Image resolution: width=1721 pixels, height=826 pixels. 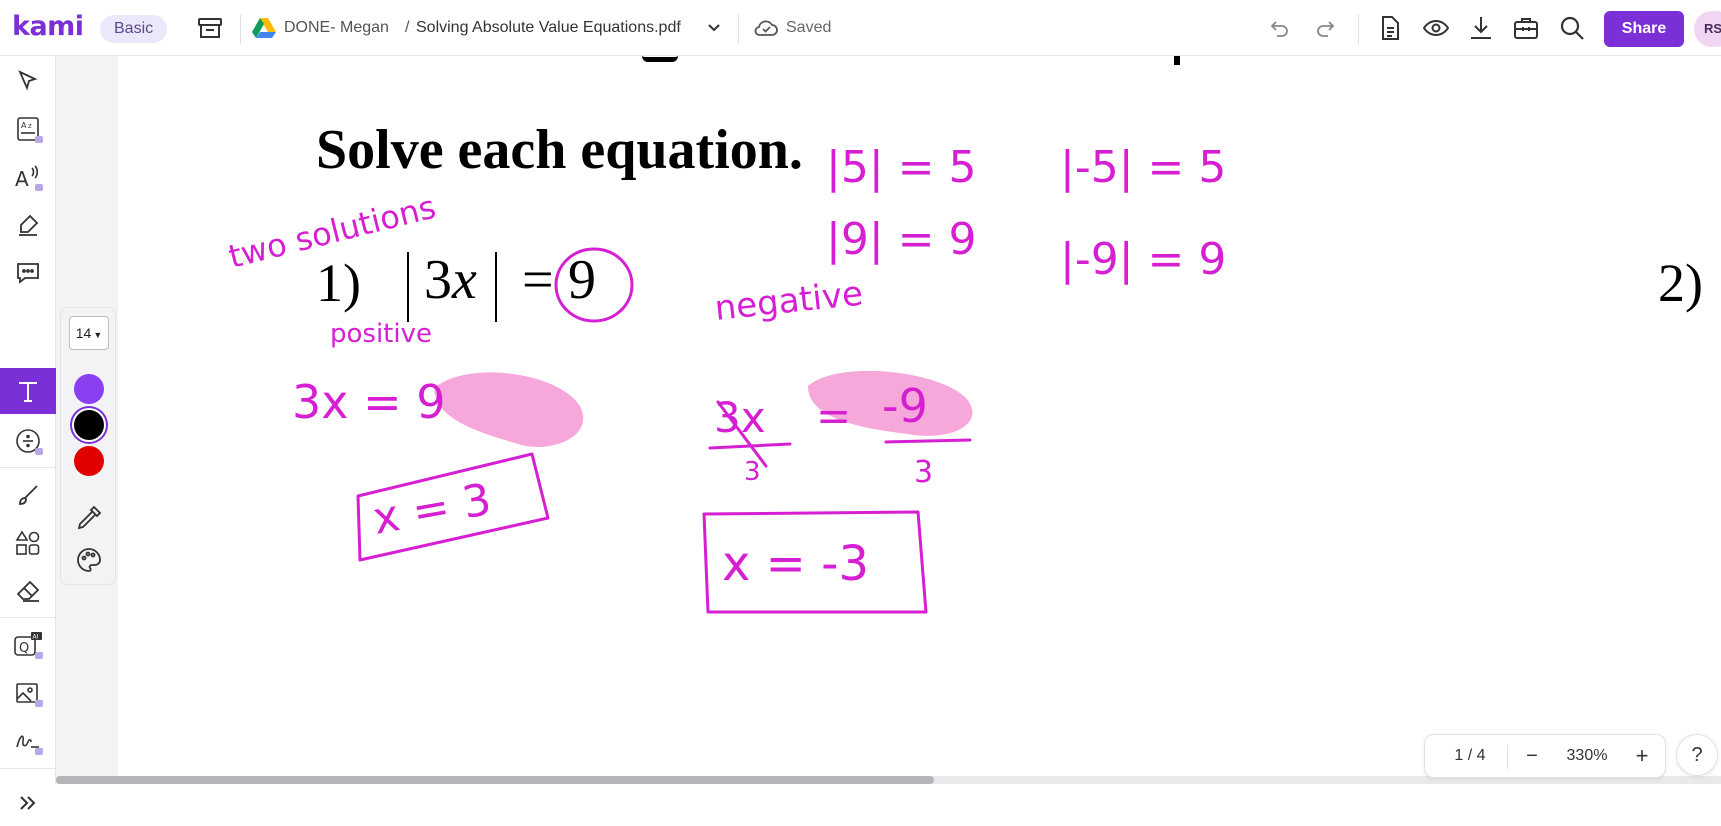 I want to click on chevron-double-right-icon, so click(x=28, y=803).